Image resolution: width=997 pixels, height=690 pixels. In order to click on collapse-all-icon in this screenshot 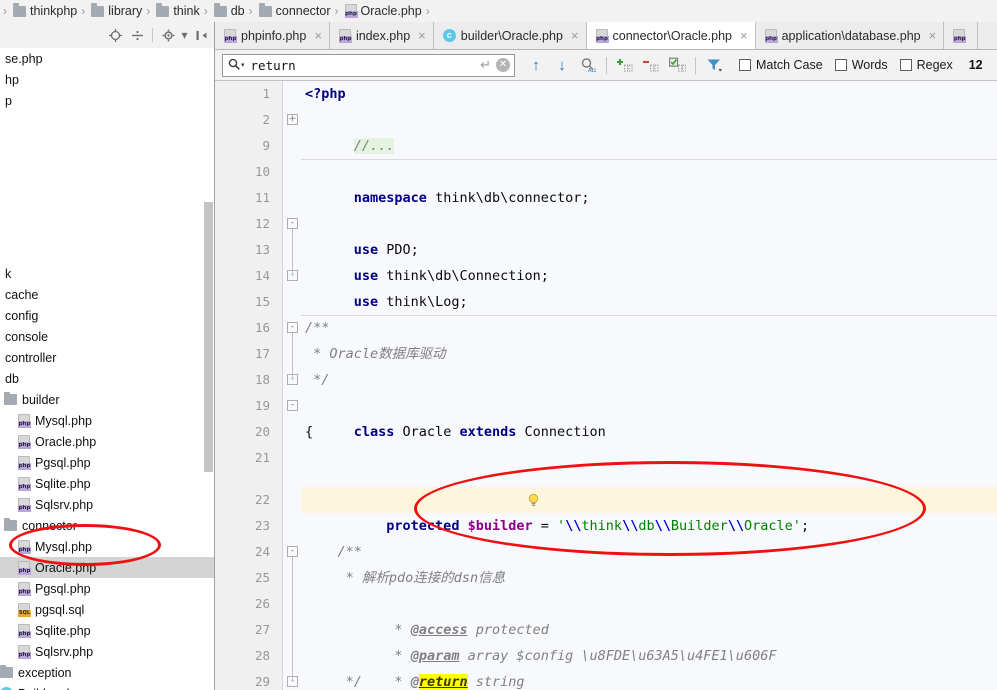, I will do `click(137, 35)`.